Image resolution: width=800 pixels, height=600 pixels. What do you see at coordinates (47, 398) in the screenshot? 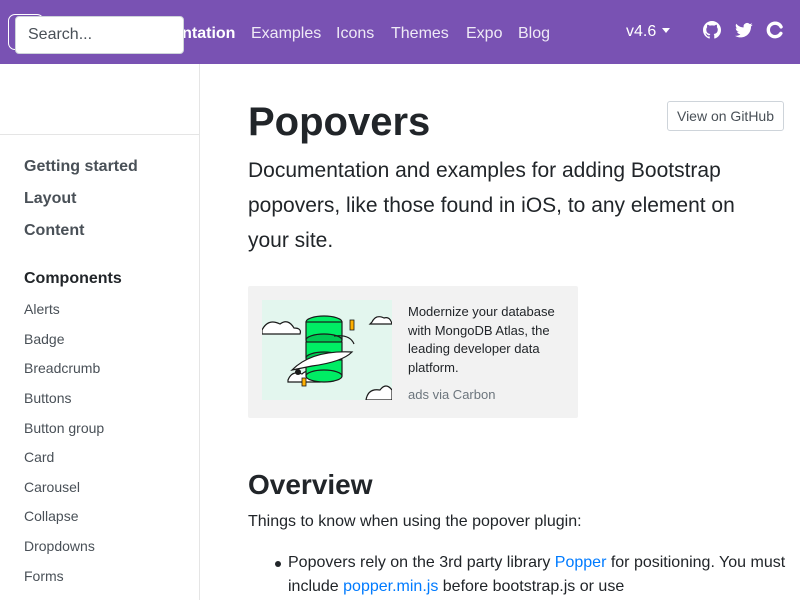
I see `sidebar-item-buttons: Buttons` at bounding box center [47, 398].